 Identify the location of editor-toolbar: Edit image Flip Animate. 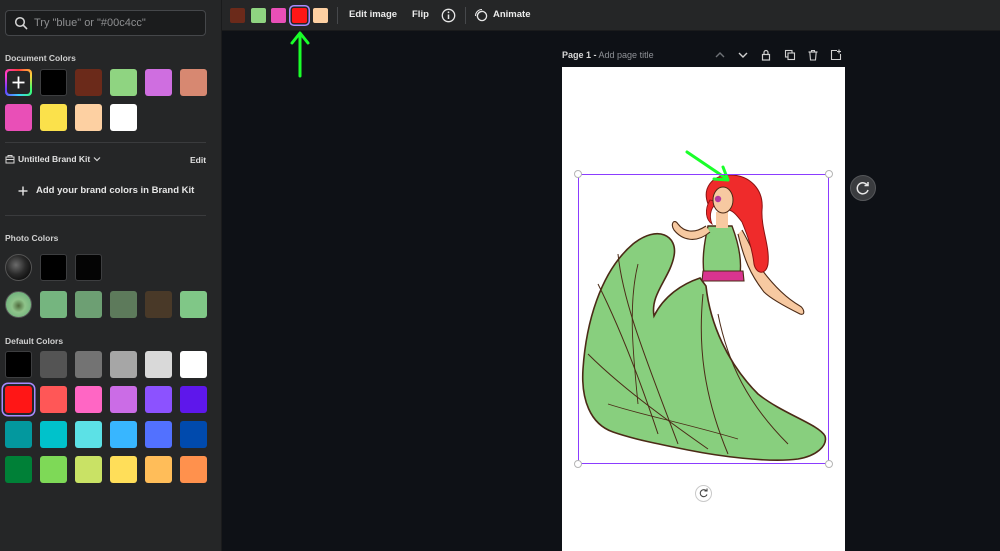
(611, 15).